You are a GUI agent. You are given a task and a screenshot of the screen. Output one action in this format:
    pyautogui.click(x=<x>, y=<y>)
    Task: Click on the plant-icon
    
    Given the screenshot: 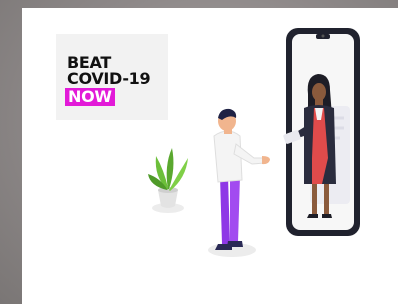 What is the action you would take?
    pyautogui.click(x=168, y=178)
    